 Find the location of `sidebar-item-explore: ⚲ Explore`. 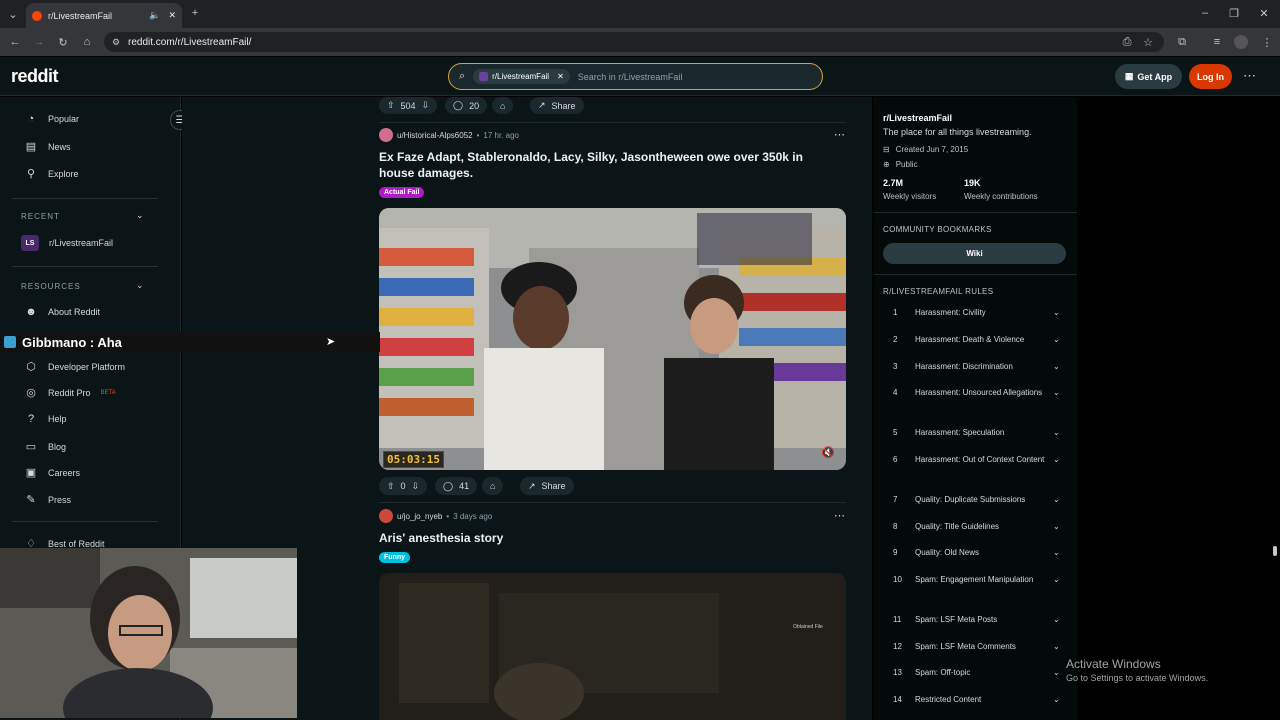

sidebar-item-explore: ⚲ Explore is located at coordinates (51, 173).